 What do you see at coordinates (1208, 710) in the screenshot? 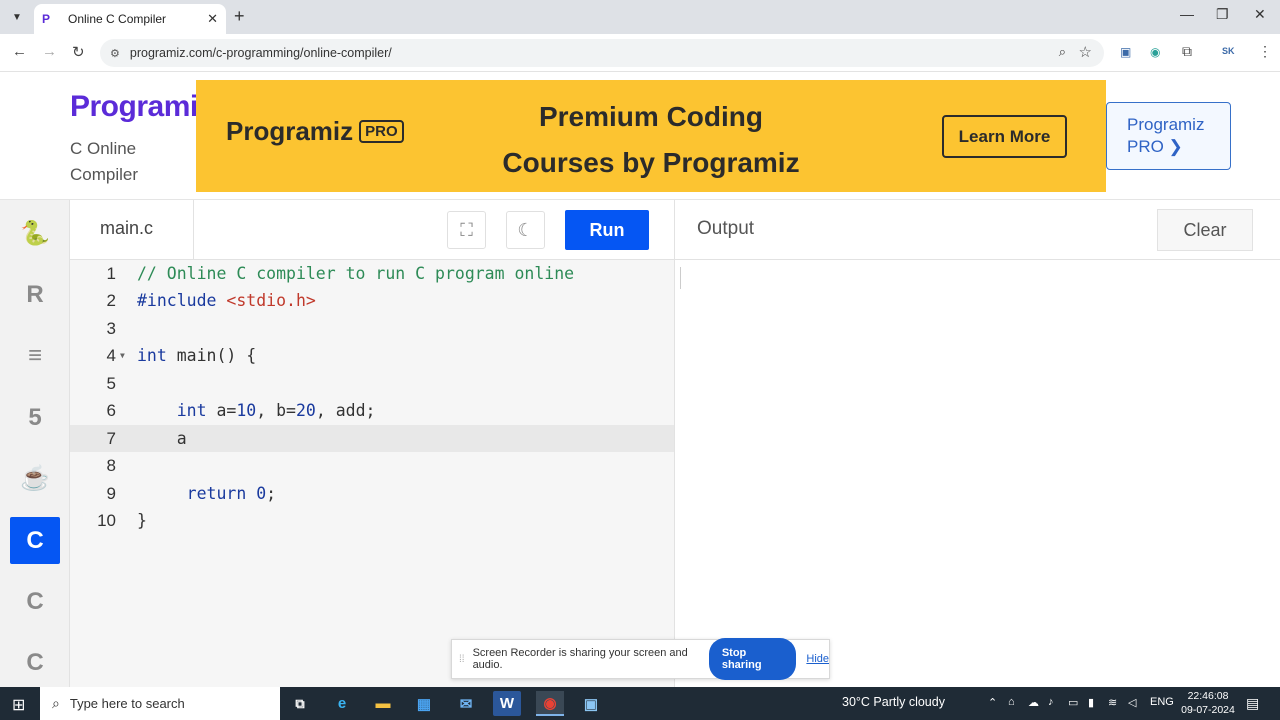
I see `clock-date: 09-07-2024` at bounding box center [1208, 710].